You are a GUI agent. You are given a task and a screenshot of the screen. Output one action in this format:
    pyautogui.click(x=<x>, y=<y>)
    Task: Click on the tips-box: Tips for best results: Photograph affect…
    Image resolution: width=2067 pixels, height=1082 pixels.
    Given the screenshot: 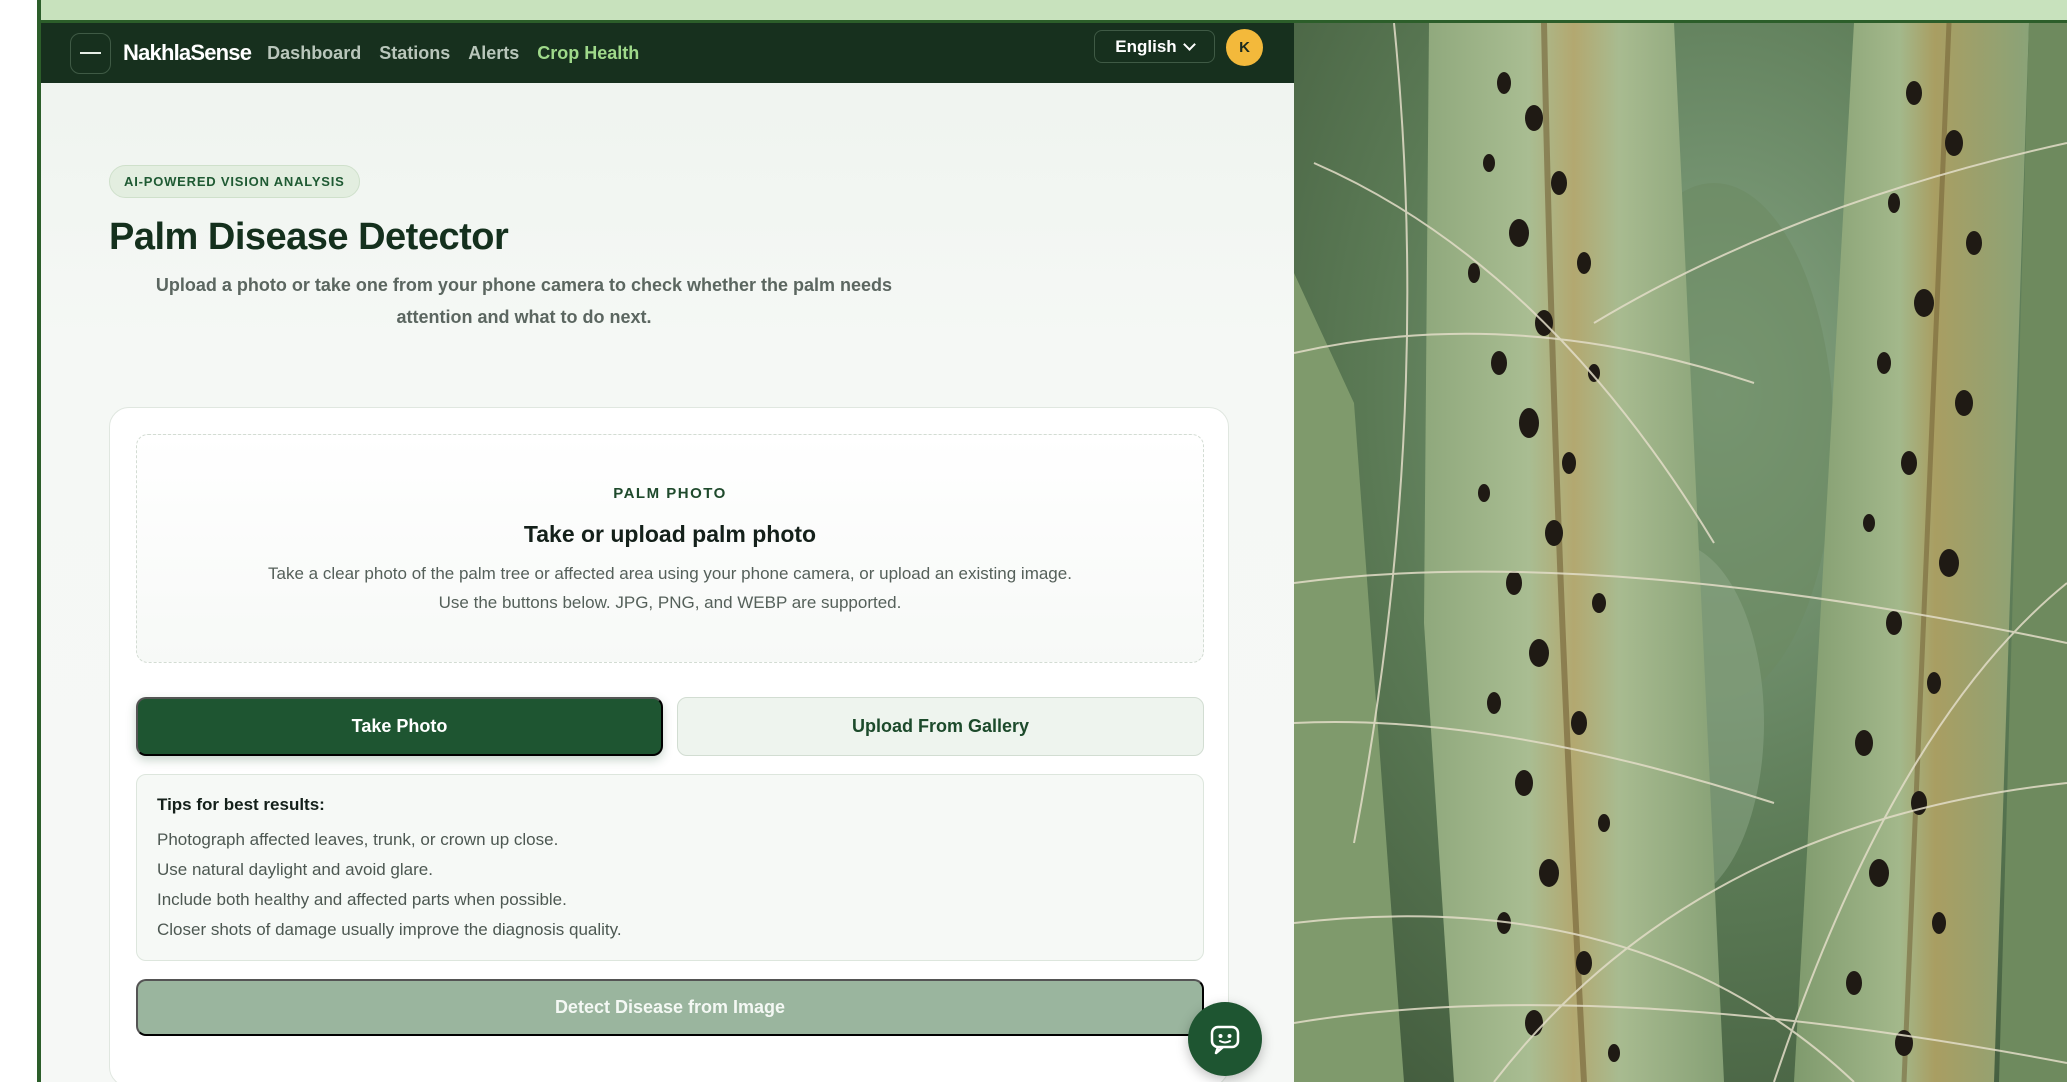 What is the action you would take?
    pyautogui.click(x=670, y=867)
    